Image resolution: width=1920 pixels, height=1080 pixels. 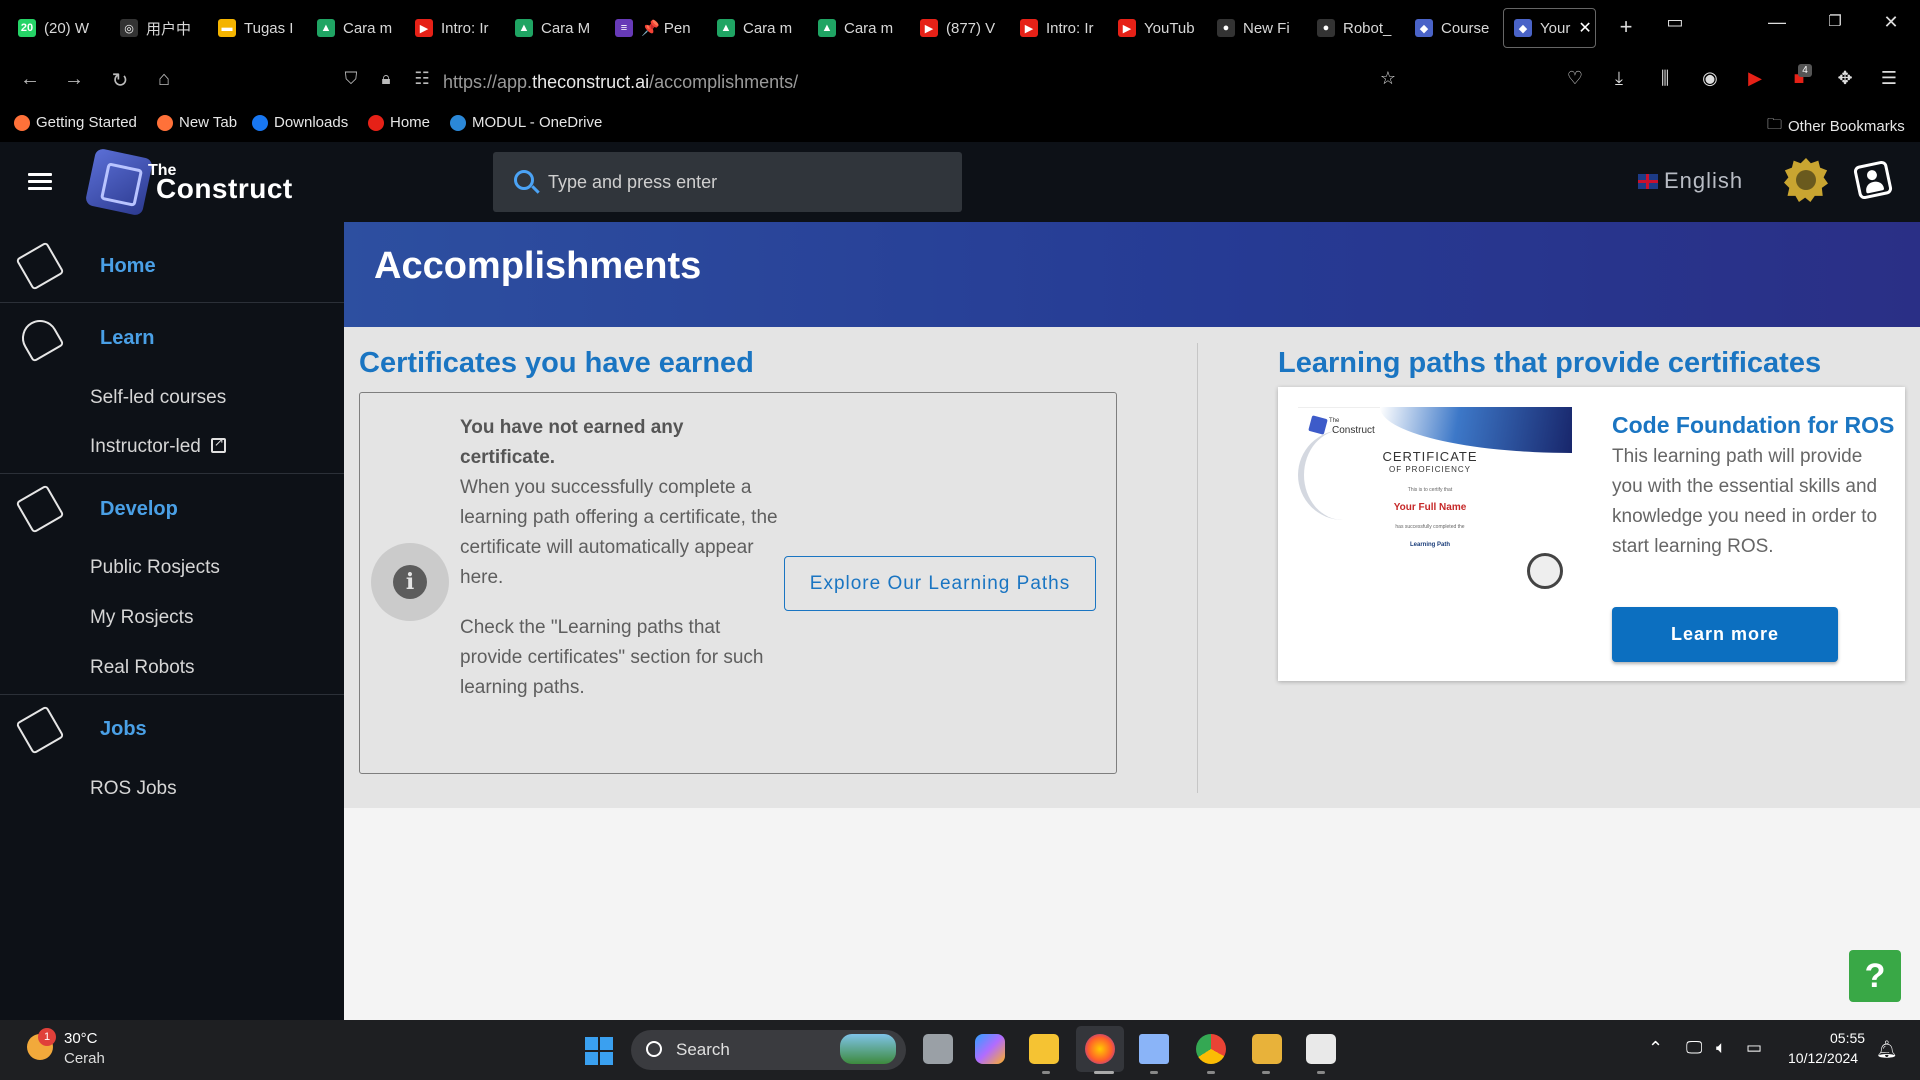 What do you see at coordinates (1823, 1058) in the screenshot?
I see `clock-date: 10/12/2024` at bounding box center [1823, 1058].